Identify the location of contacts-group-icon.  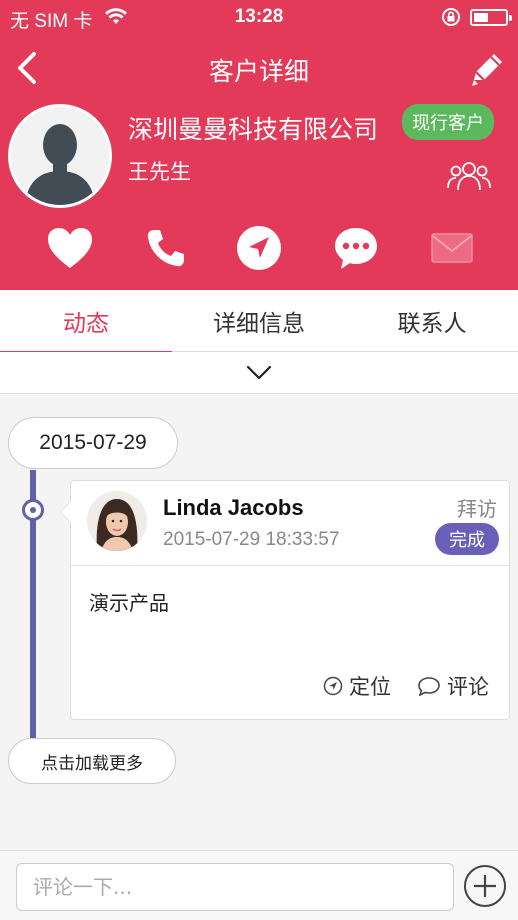
(469, 176).